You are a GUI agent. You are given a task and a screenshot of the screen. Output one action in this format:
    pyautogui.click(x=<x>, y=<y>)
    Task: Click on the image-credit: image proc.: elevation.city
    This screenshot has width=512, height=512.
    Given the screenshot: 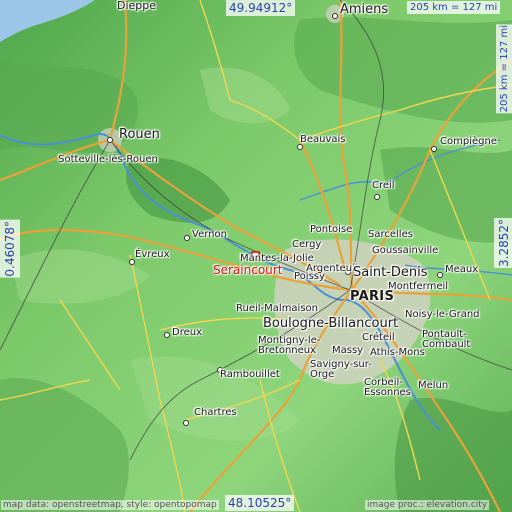 What is the action you would take?
    pyautogui.click(x=427, y=505)
    